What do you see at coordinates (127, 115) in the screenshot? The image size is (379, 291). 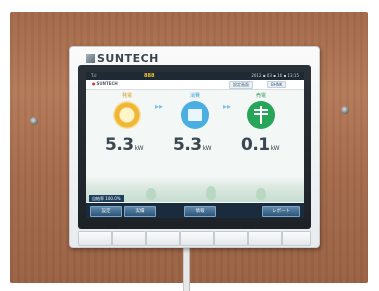 I see `sun-icon` at bounding box center [127, 115].